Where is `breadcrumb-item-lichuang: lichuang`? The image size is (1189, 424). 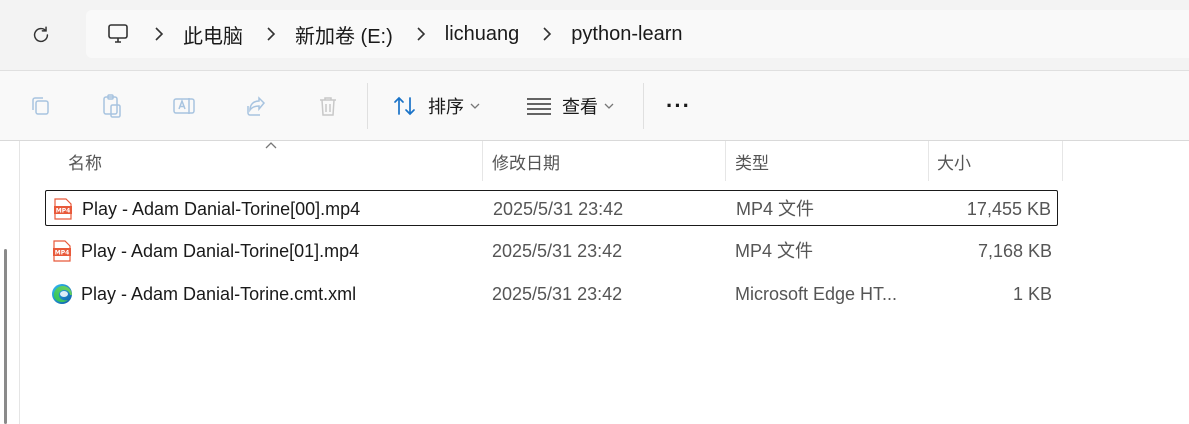
breadcrumb-item-lichuang: lichuang is located at coordinates (482, 34).